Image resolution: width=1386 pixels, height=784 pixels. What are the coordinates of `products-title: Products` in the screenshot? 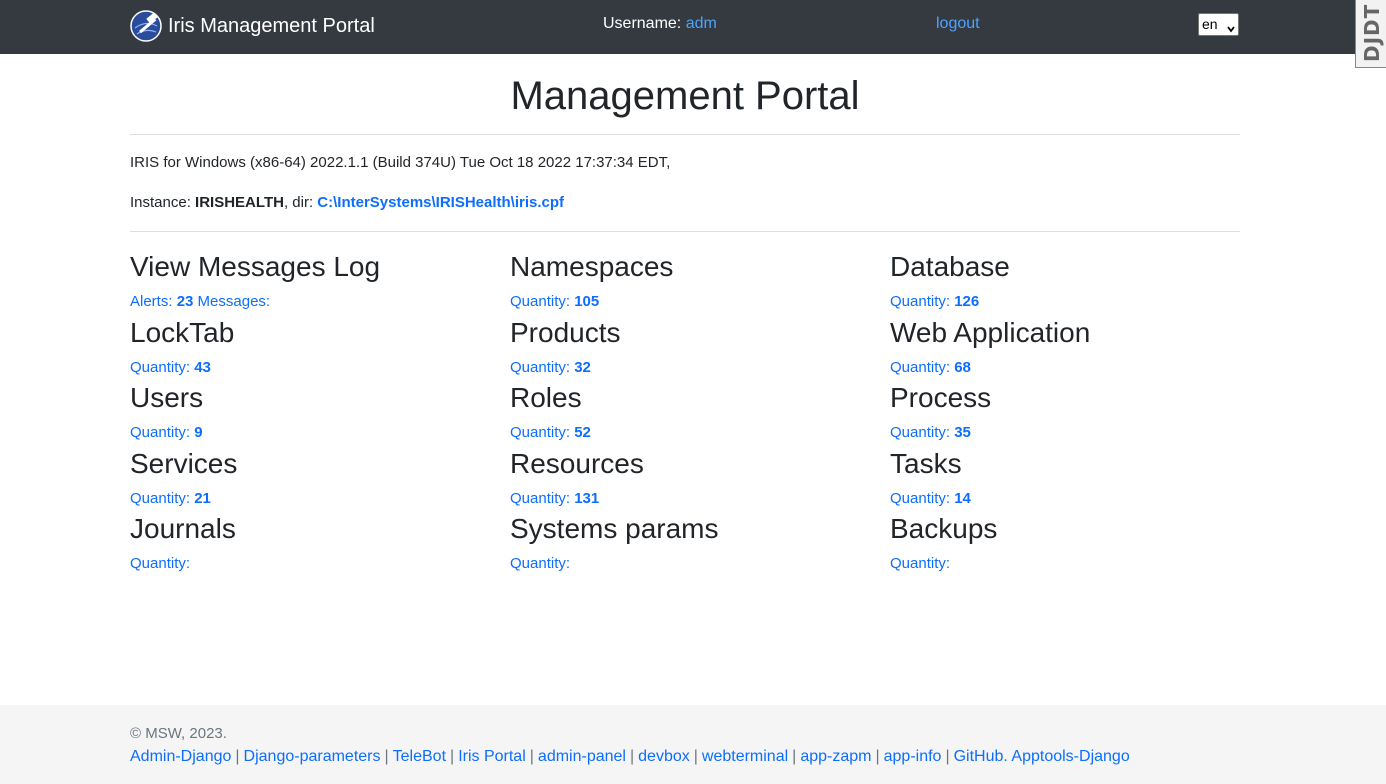 It's located at (565, 332).